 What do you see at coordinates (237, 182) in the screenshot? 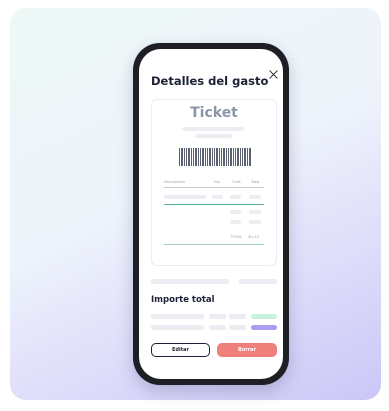
I see `column-header: Cant.` at bounding box center [237, 182].